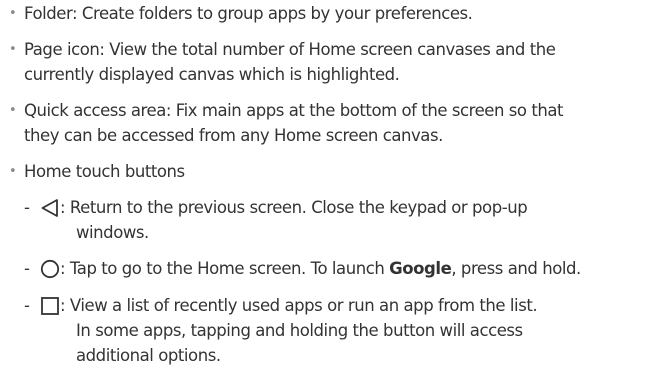 The width and height of the screenshot is (645, 372). What do you see at coordinates (104, 171) in the screenshot?
I see `bullet-home-touch-buttons-text: Home touch buttons` at bounding box center [104, 171].